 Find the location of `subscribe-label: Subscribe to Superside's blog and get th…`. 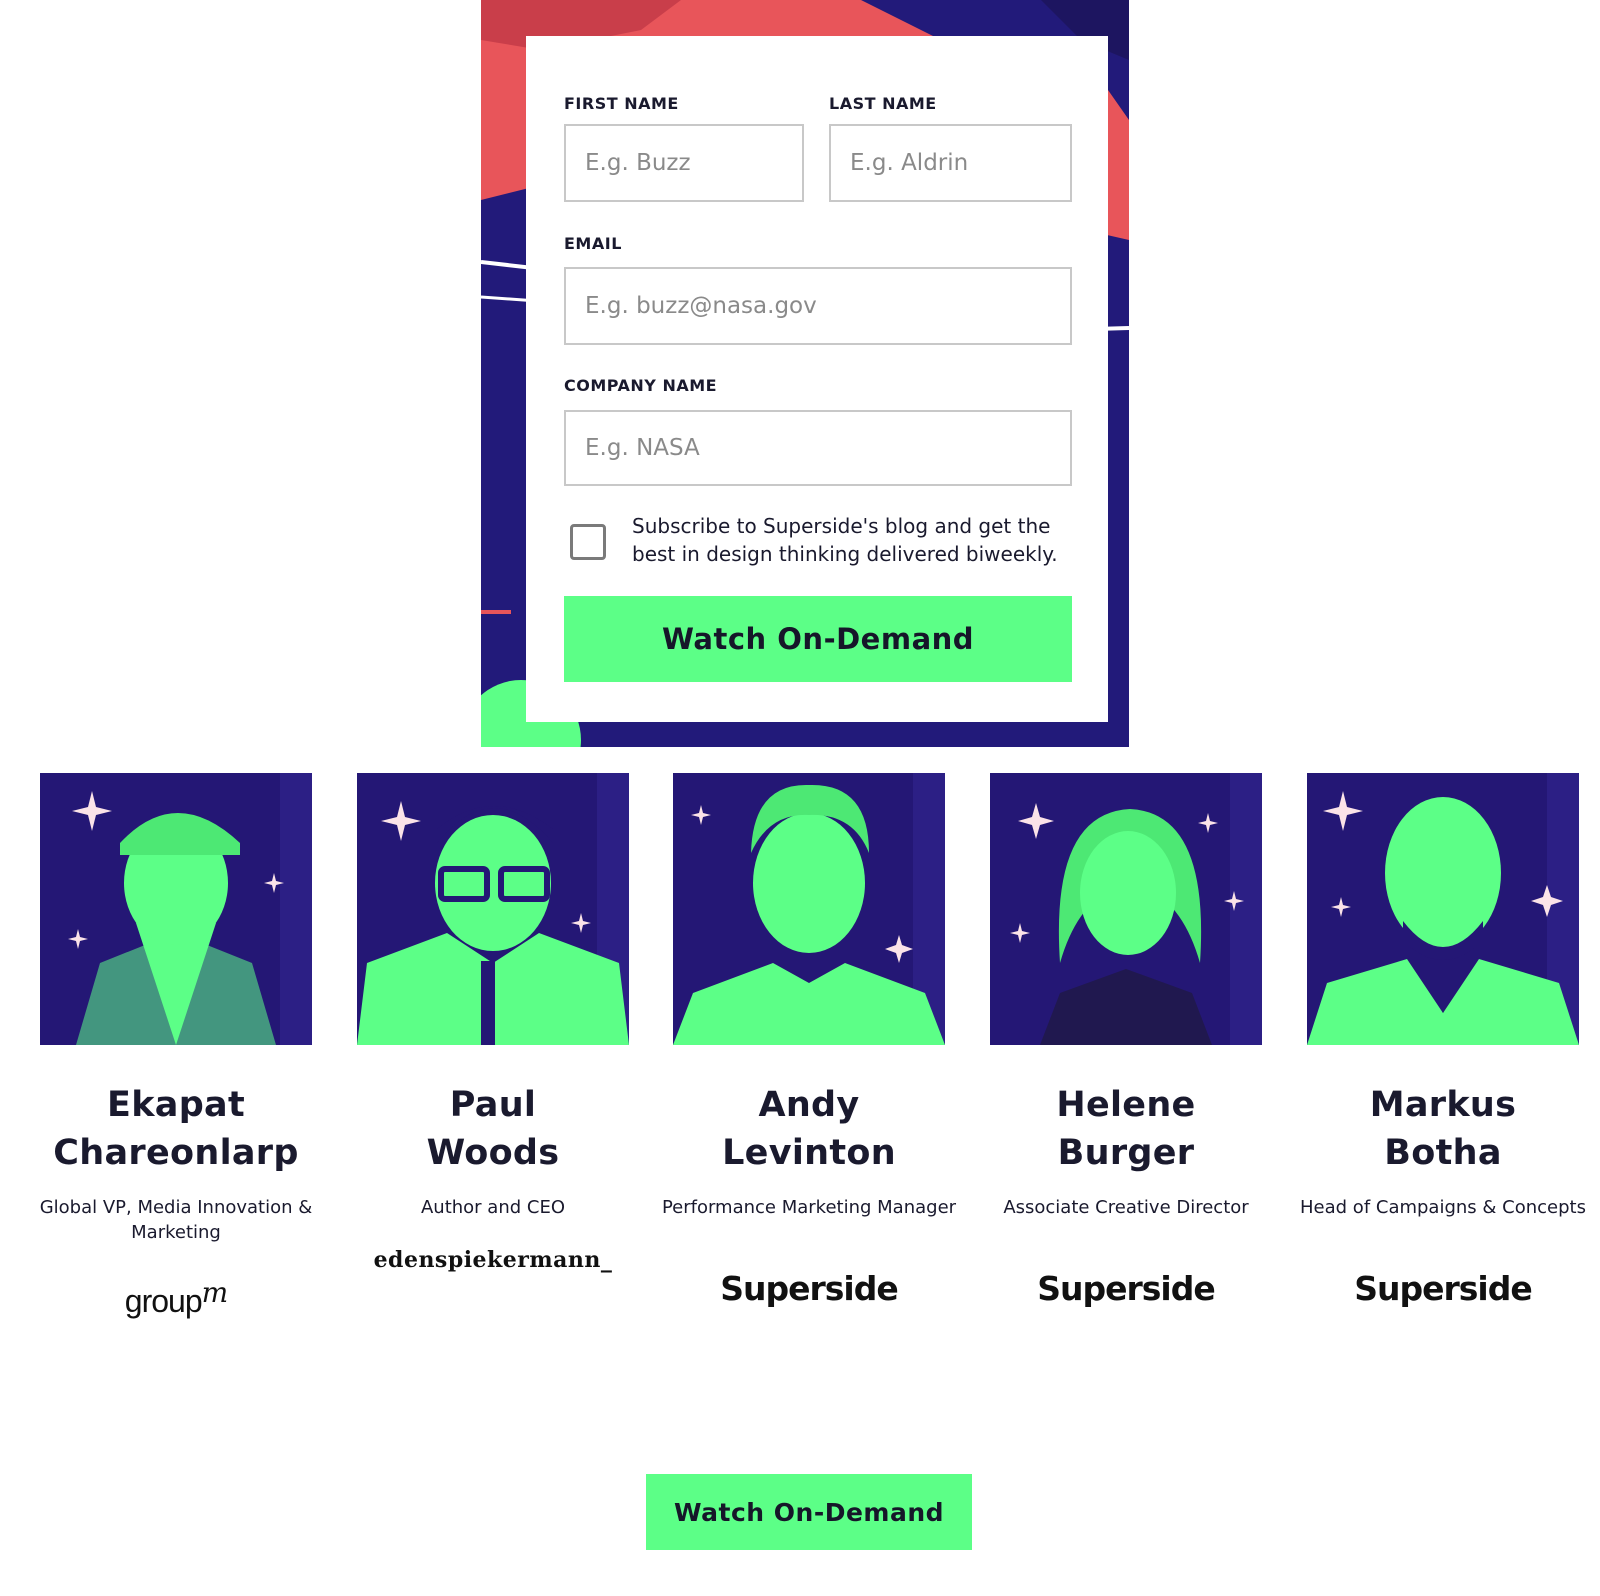

subscribe-label: Subscribe to Superside's blog and get th… is located at coordinates (845, 540).